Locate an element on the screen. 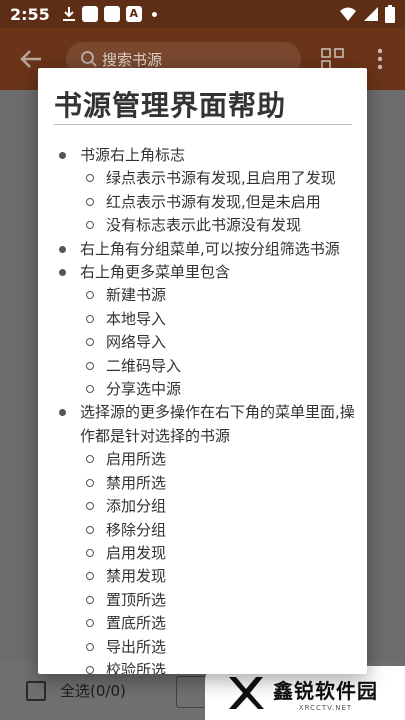 This screenshot has width=405, height=720. help-subitem: 置底所选 is located at coordinates (202, 623).